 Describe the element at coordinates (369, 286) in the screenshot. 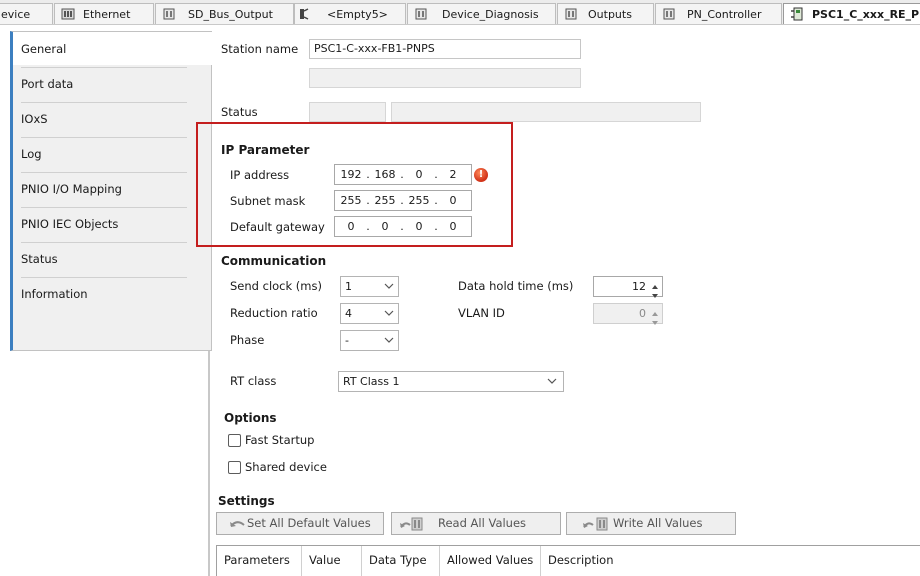

I see `send-clock-select: 1` at that location.